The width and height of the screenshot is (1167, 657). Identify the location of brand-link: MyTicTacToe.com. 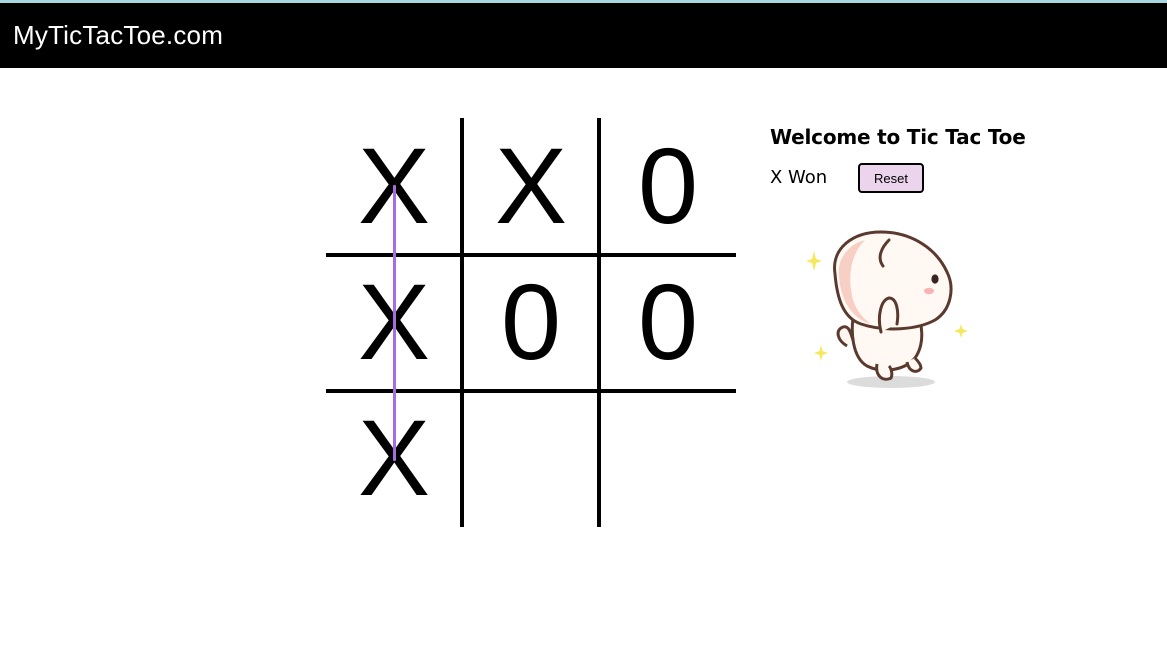
(118, 35).